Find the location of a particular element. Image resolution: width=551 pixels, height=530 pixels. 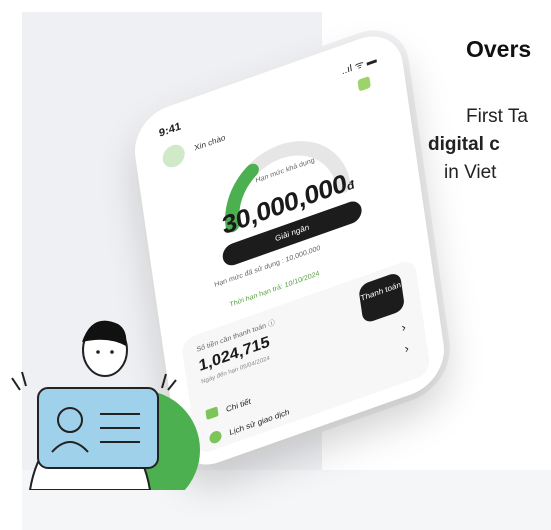

notification-icon is located at coordinates (364, 83).